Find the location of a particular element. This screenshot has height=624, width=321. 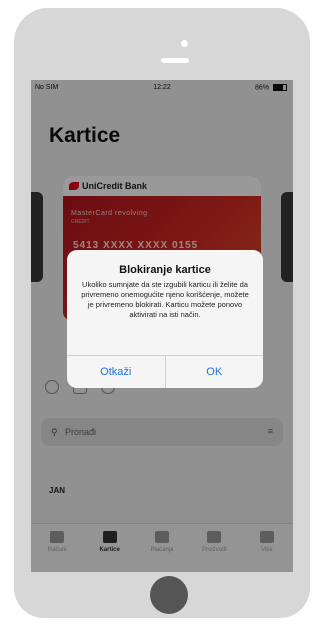

cancel-button: Otkaži is located at coordinates (116, 372).